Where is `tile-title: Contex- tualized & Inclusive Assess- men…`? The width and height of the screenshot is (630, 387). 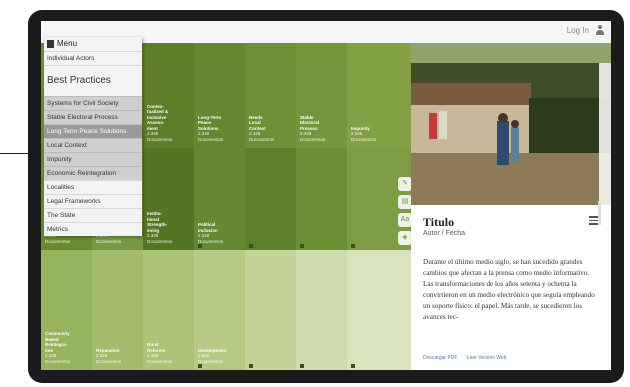
tile-title: Contex- tualized & Inclusive Assess- men… is located at coordinates (158, 117).